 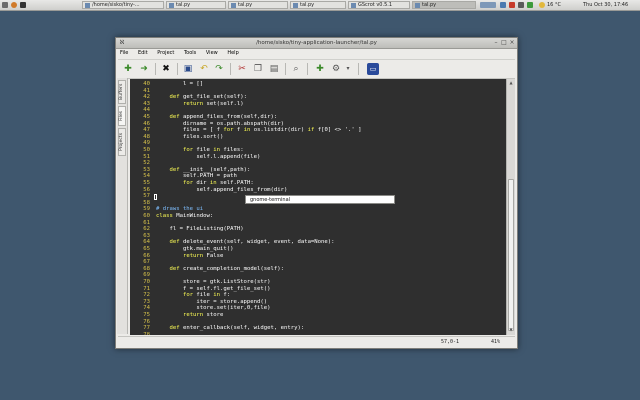 What do you see at coordinates (504, 43) in the screenshot?
I see `maximize-icon: □` at bounding box center [504, 43].